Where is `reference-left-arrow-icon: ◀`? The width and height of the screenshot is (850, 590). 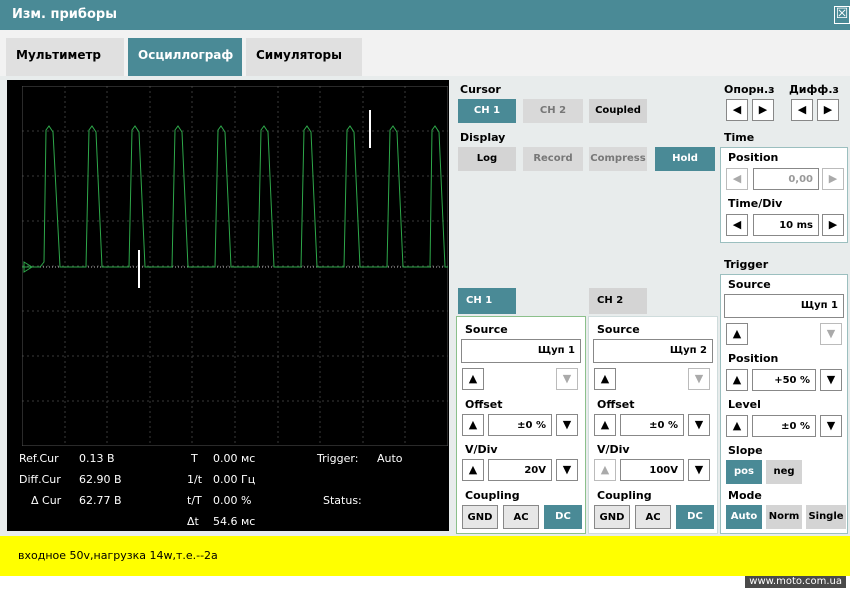 reference-left-arrow-icon: ◀ is located at coordinates (737, 110).